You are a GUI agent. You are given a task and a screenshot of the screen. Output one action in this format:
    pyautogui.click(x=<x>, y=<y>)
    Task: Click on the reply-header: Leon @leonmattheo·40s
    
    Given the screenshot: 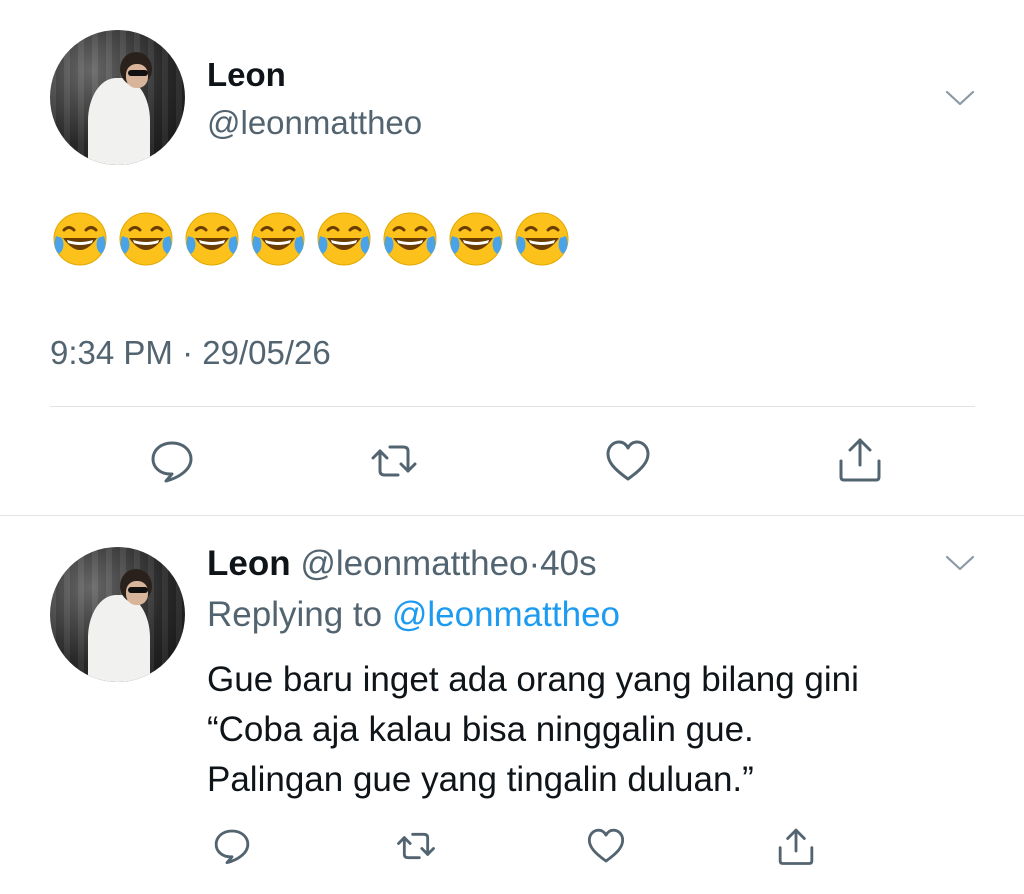 What is the action you would take?
    pyautogui.click(x=402, y=564)
    